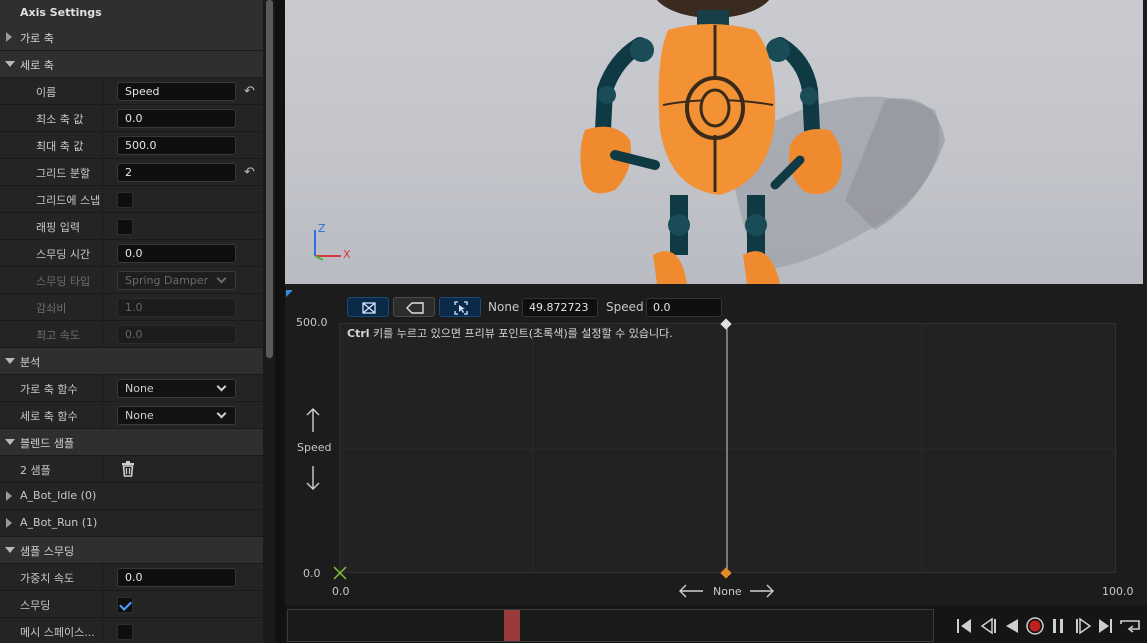 The height and width of the screenshot is (643, 1147). What do you see at coordinates (1131, 626) in the screenshot?
I see `loop-button` at bounding box center [1131, 626].